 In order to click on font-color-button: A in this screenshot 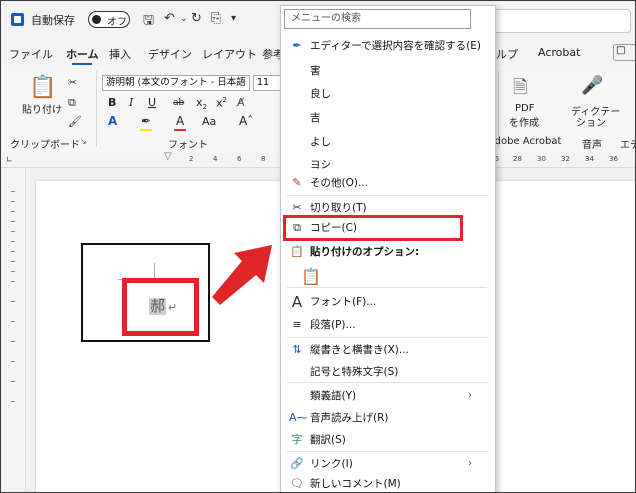, I will do `click(180, 121)`.